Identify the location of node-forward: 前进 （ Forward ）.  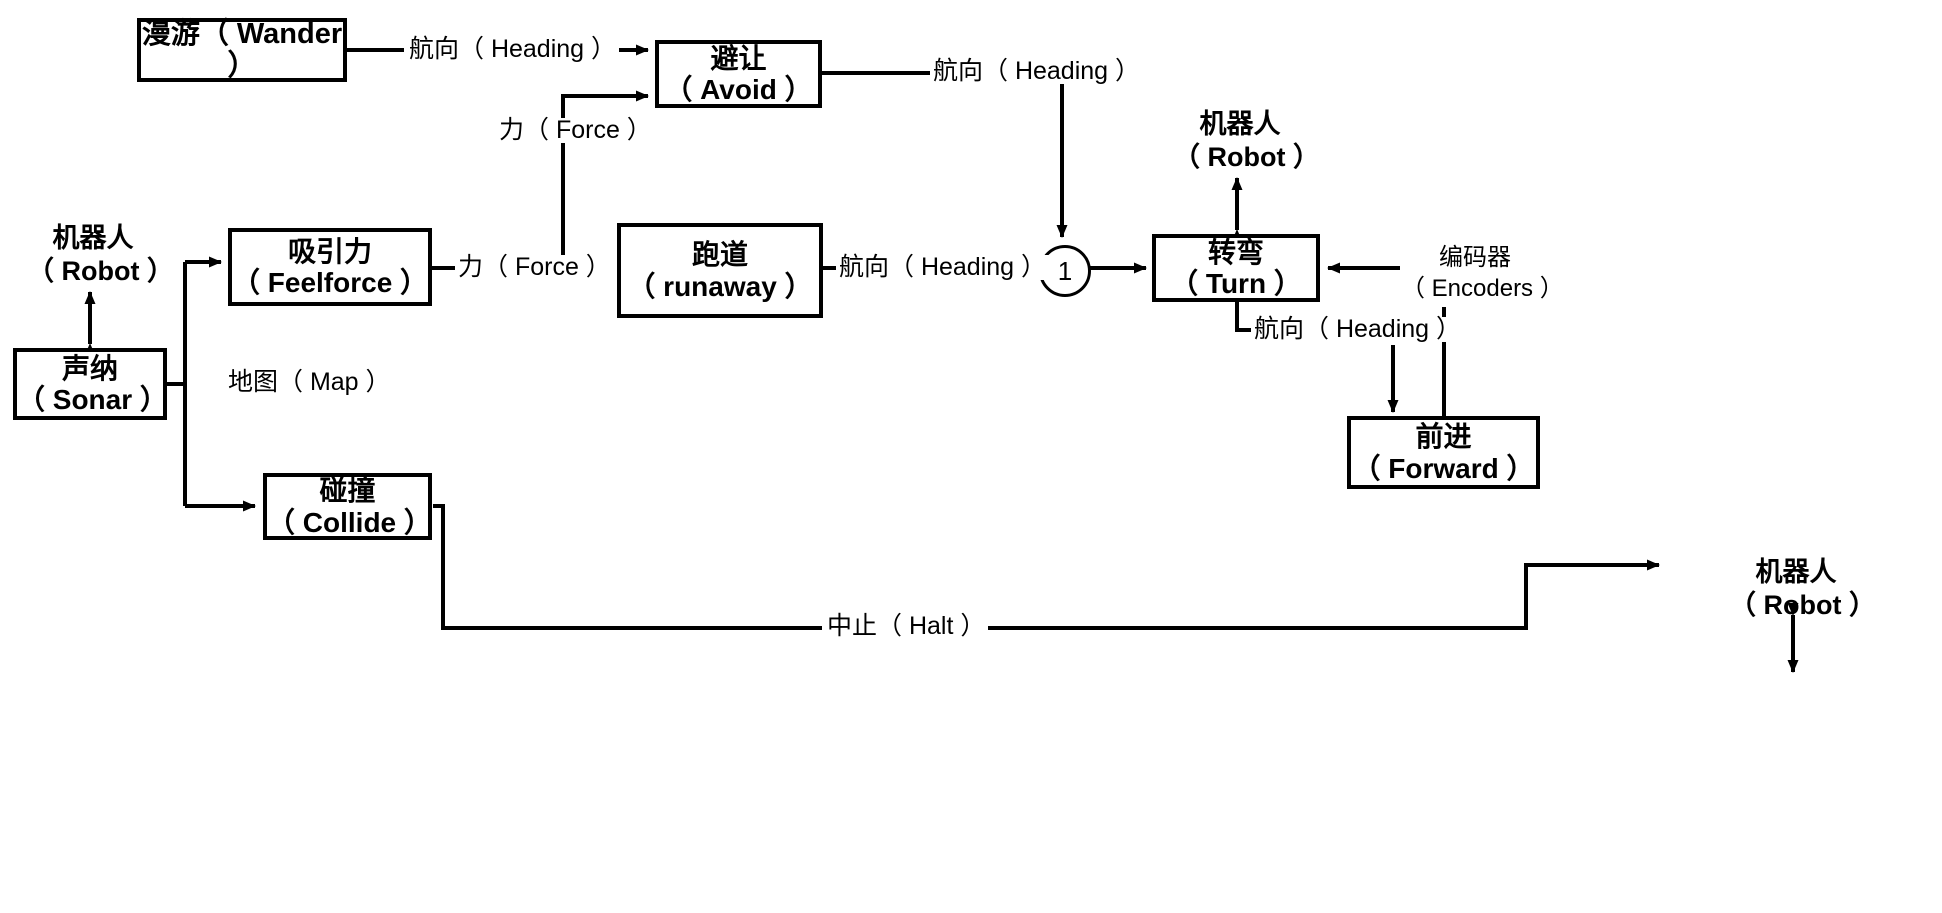
(1443, 452).